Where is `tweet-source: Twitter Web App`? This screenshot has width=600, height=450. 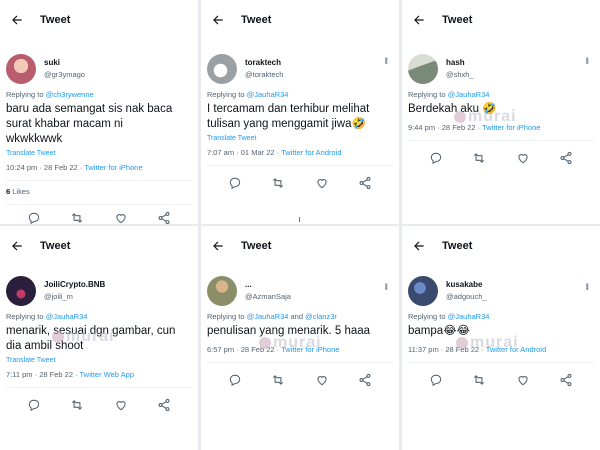
tweet-source: Twitter Web App is located at coordinates (107, 374).